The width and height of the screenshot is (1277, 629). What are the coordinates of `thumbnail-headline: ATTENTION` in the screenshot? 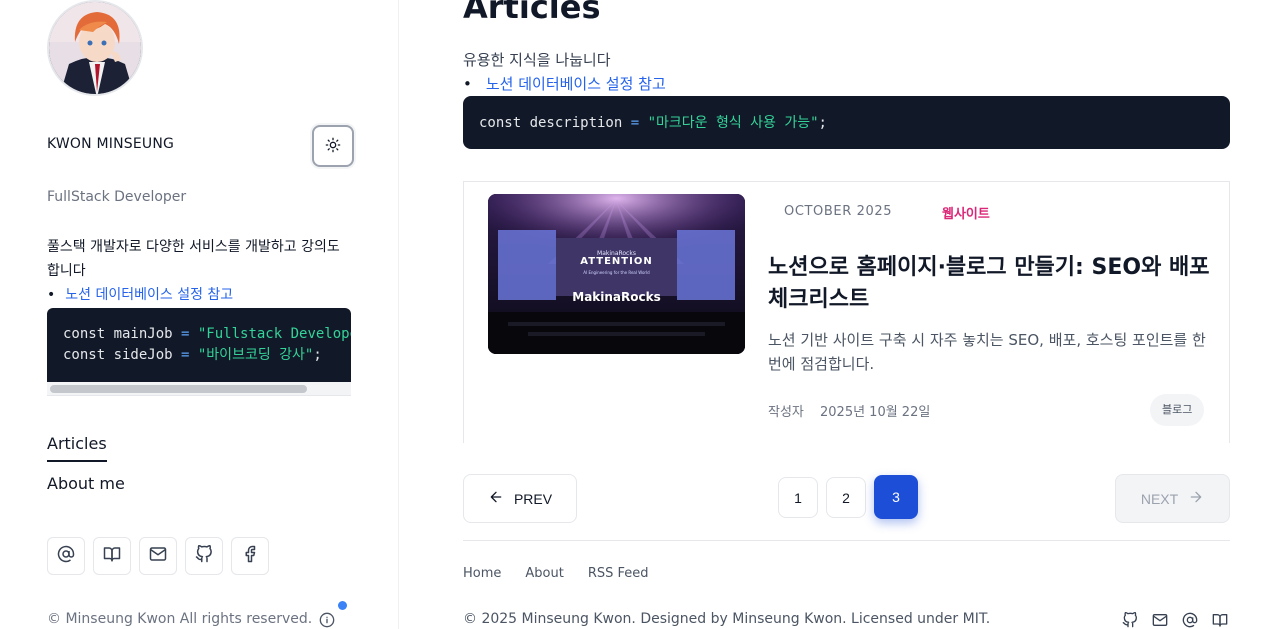 It's located at (616, 261).